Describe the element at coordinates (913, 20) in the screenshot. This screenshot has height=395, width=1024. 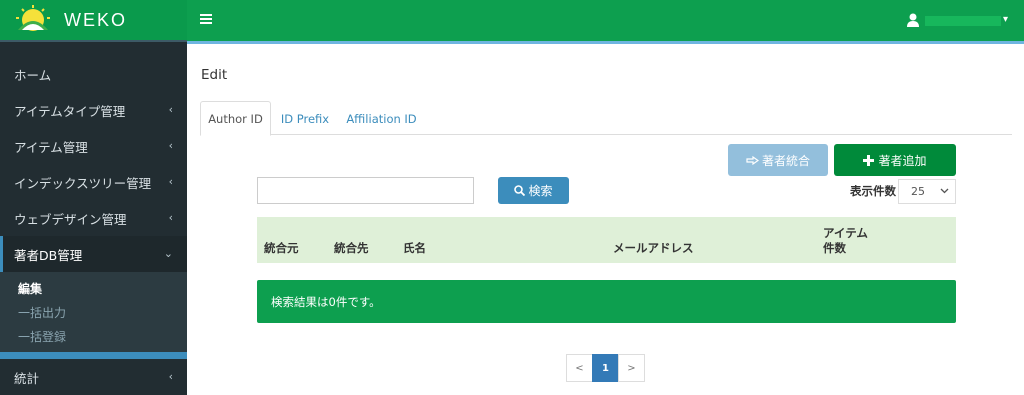
I see `user-icon` at that location.